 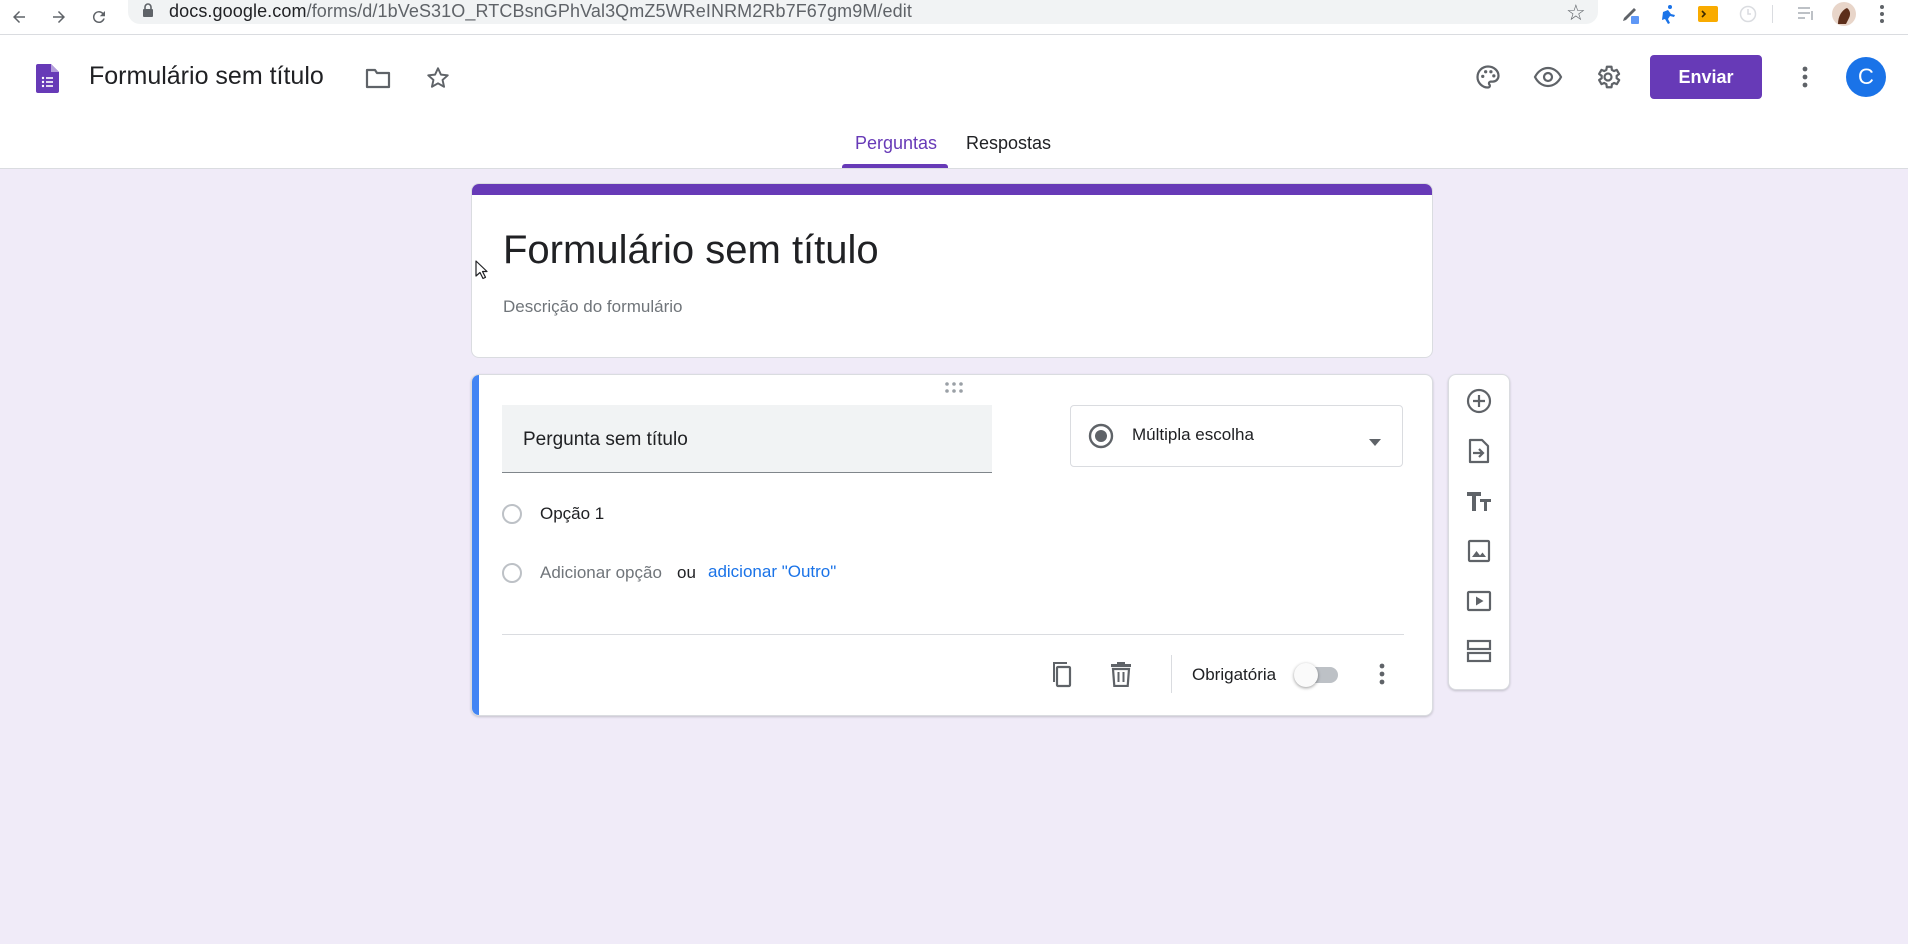 I want to click on form-description-input: Descrição do formulário, so click(x=593, y=307).